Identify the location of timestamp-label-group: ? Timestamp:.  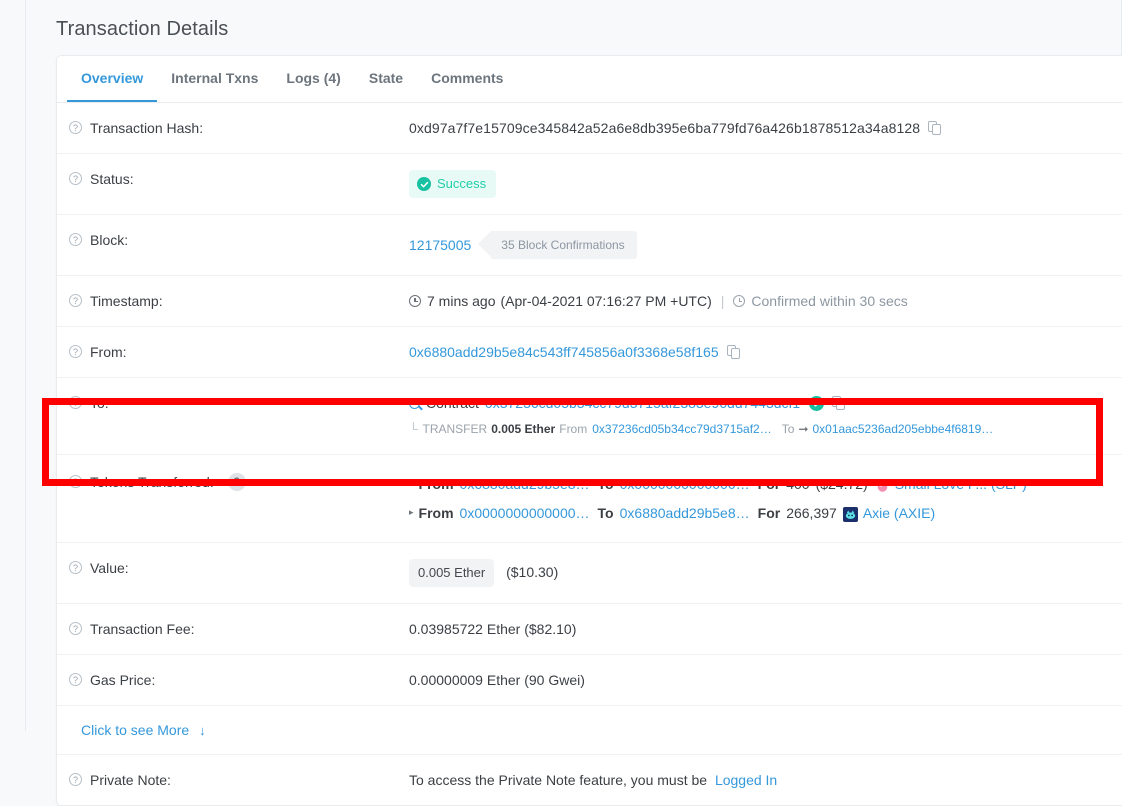
(239, 301).